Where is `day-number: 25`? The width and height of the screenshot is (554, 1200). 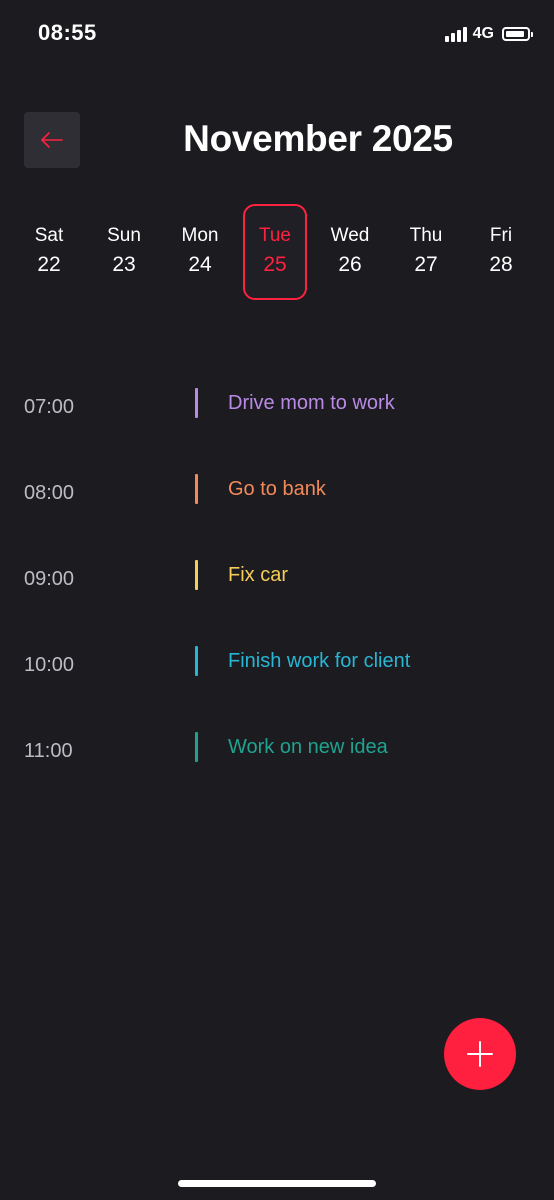 day-number: 25 is located at coordinates (275, 264).